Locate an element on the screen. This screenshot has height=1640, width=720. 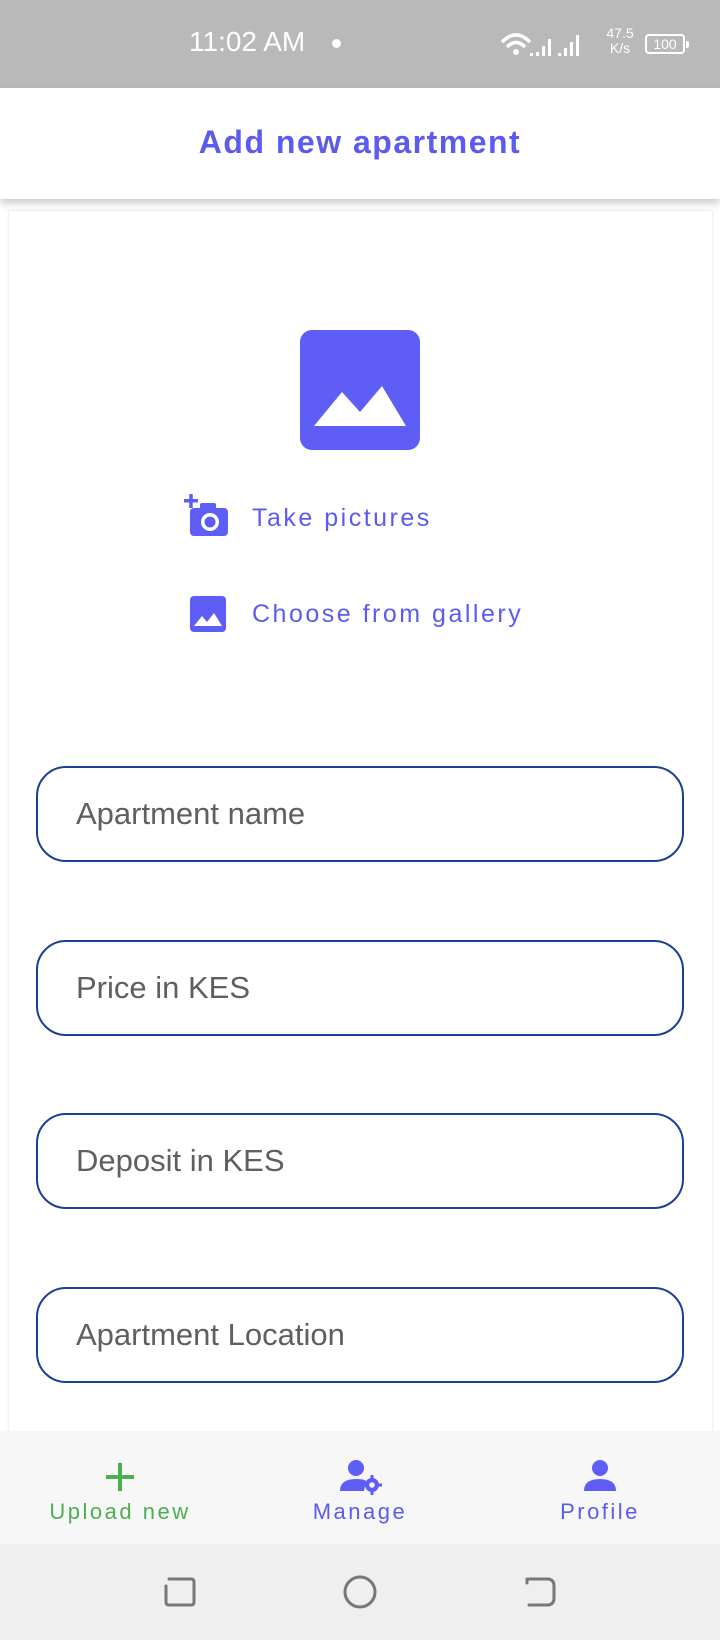
nav-profile-label: Profile is located at coordinates (600, 1511).